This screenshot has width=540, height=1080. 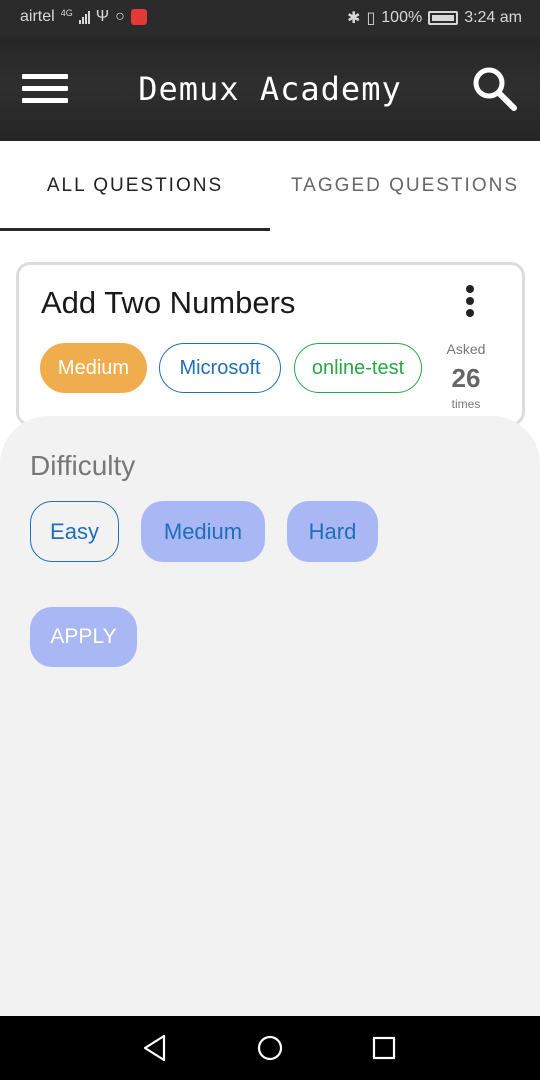 I want to click on status-bar: airtel 4G Ψ ○ ✱ ▯ 100% 3:24 am, so click(x=270, y=18).